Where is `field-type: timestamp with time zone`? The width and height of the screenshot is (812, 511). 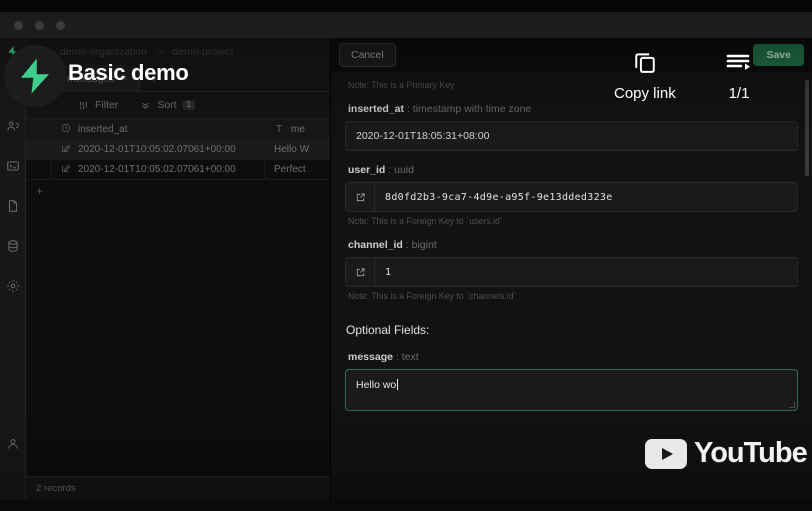 field-type: timestamp with time zone is located at coordinates (472, 109).